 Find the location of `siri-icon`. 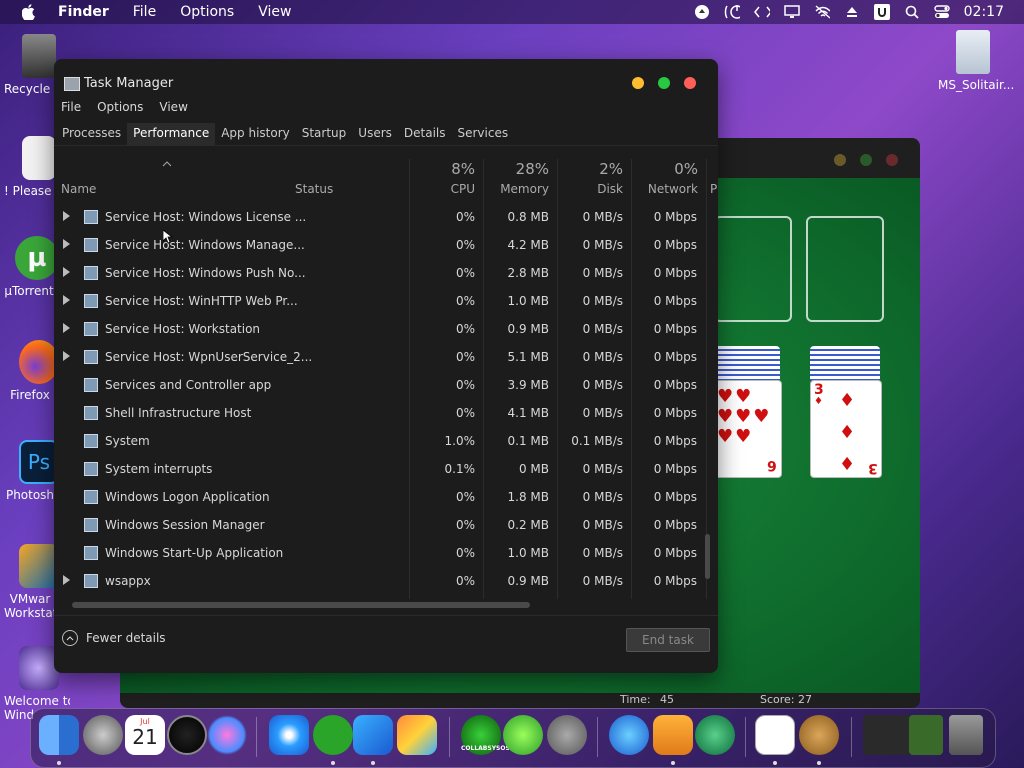

siri-icon is located at coordinates (227, 735).